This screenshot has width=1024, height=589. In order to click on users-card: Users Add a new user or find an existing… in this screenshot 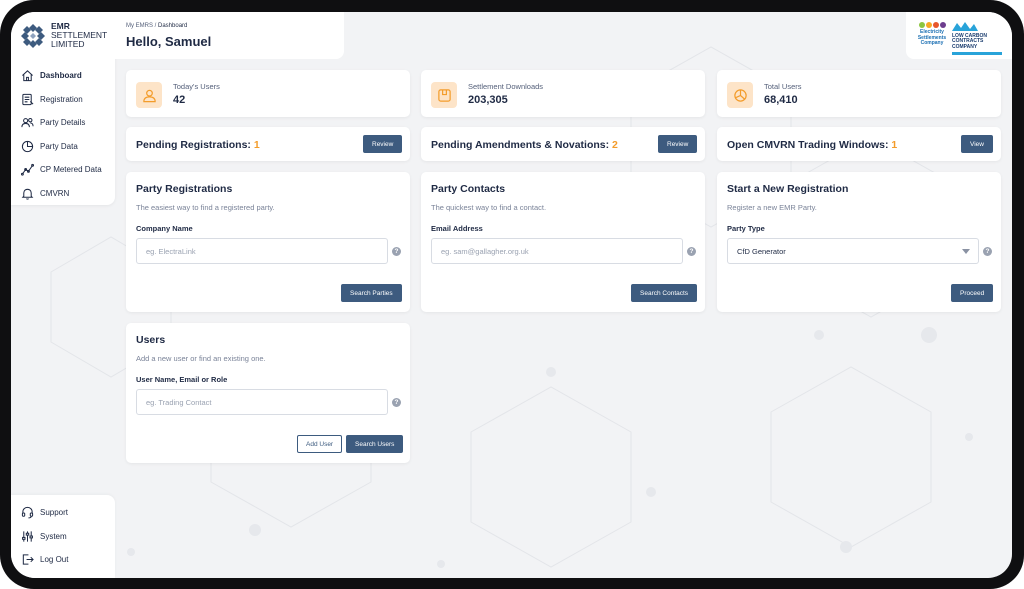, I will do `click(268, 393)`.